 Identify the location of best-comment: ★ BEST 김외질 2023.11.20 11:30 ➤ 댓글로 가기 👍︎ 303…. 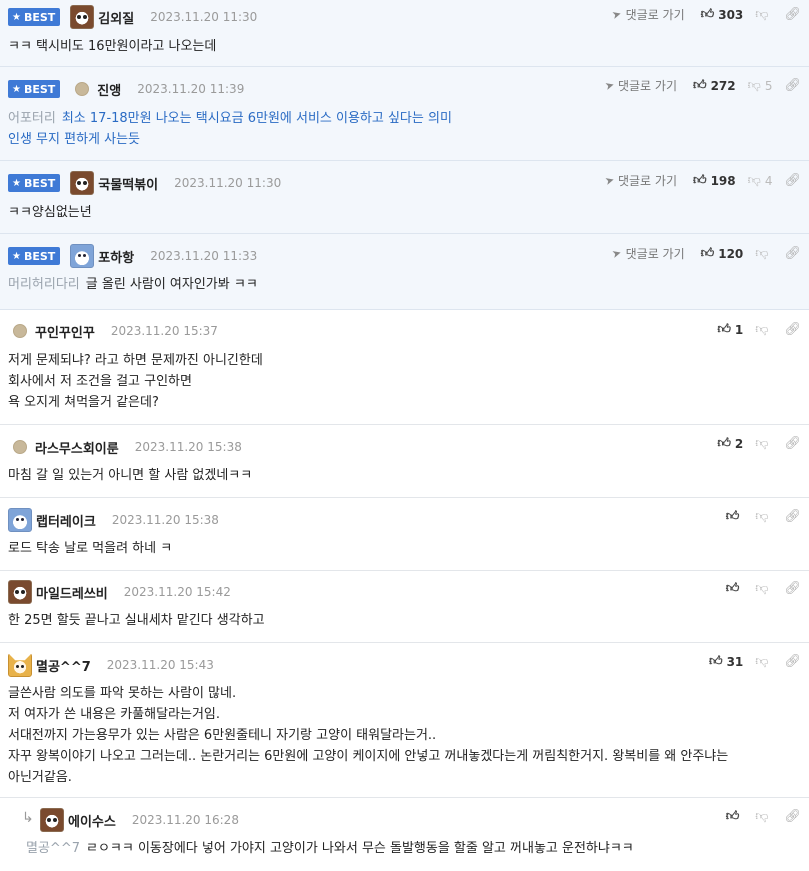
(404, 33).